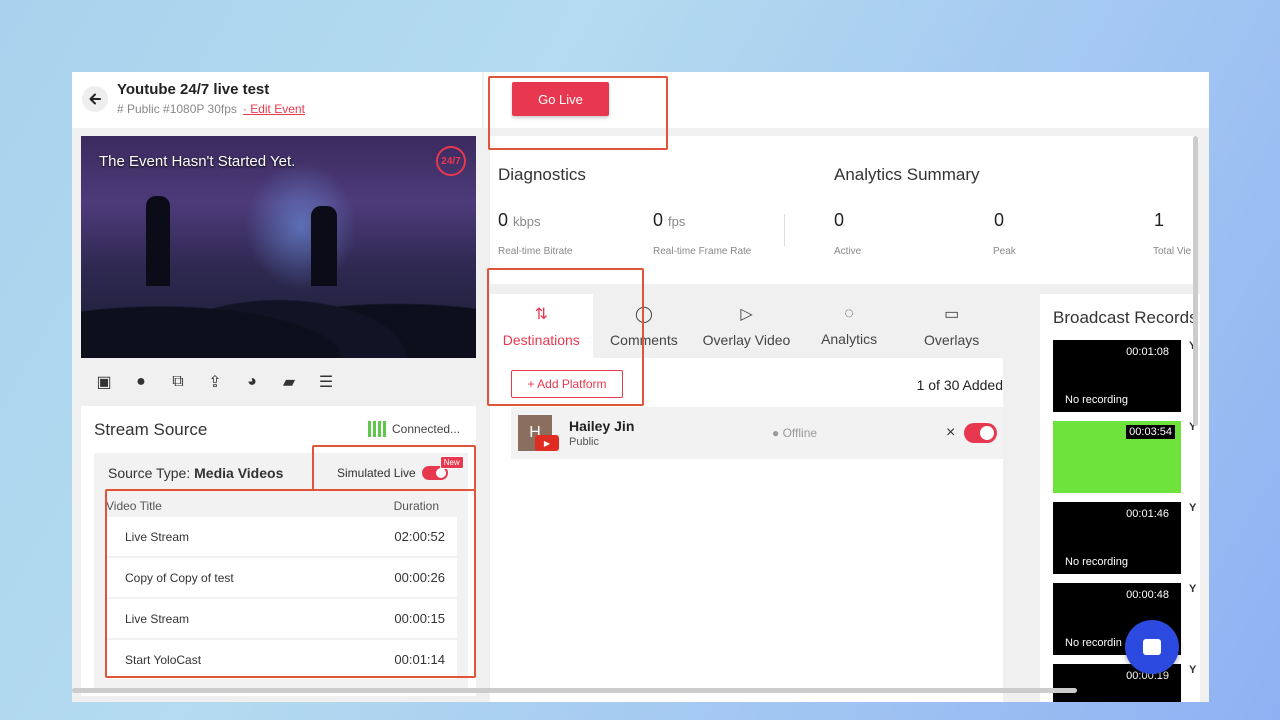 The width and height of the screenshot is (1280, 720). Describe the element at coordinates (193, 89) in the screenshot. I see `event-title: Youtube 24/7 live test` at that location.